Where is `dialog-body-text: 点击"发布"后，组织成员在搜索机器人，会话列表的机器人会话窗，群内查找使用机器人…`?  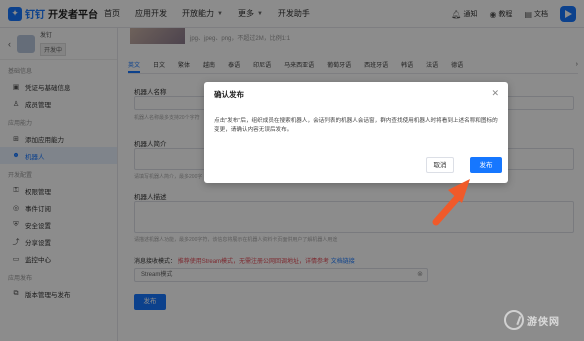
dialog-body-text: 点击"发布"后，组织成员在搜索机器人，会话列表的机器人会话窗，群内查找使用机器人… is located at coordinates (356, 125).